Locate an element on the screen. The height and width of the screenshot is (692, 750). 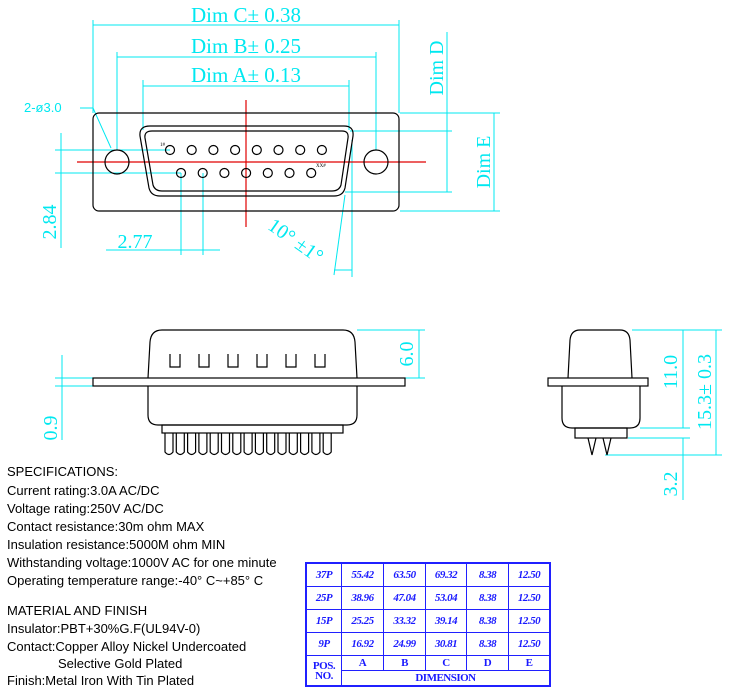
table-cell: 15P is located at coordinates (323, 621).